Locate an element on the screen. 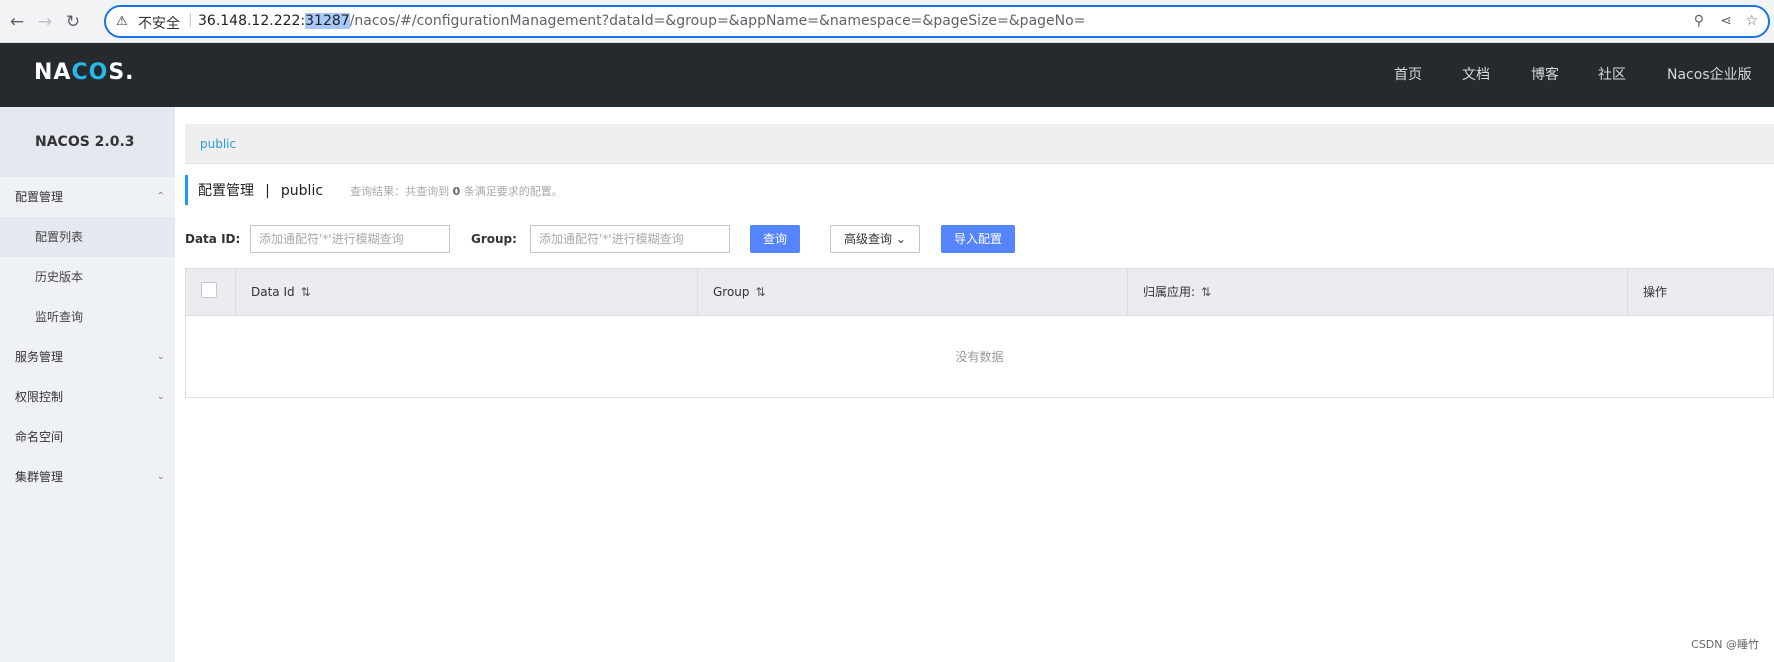  version-label: NACOS 2.0.3 is located at coordinates (87, 142).